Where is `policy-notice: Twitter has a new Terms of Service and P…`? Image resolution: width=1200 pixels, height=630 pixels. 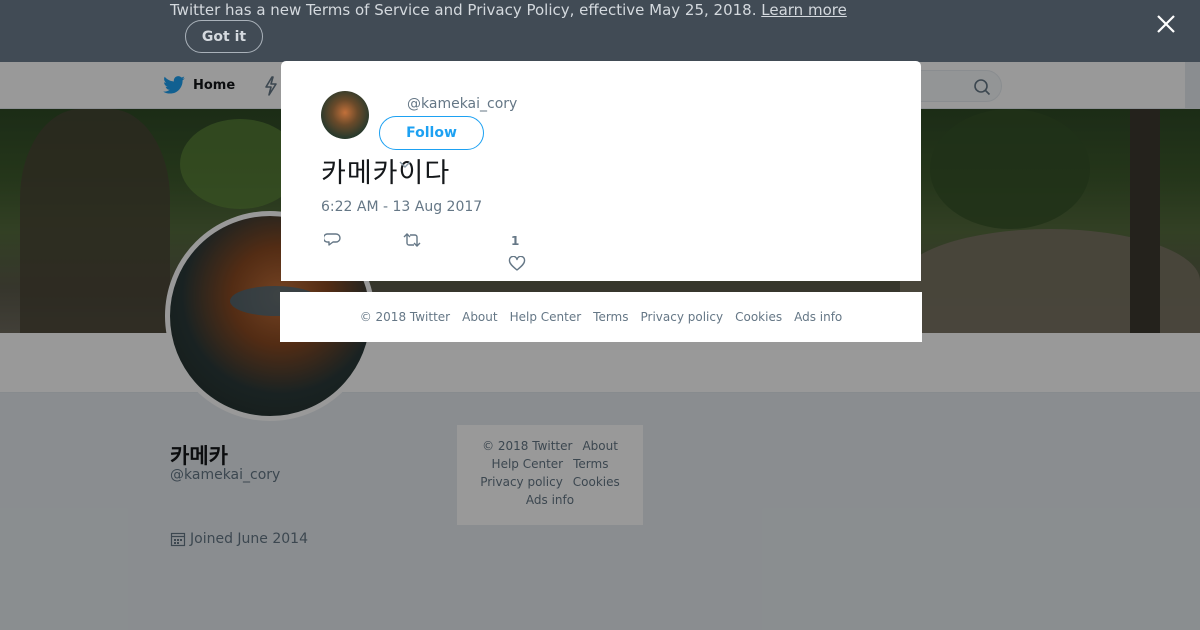
policy-notice: Twitter has a new Terms of Service and P… is located at coordinates (600, 31).